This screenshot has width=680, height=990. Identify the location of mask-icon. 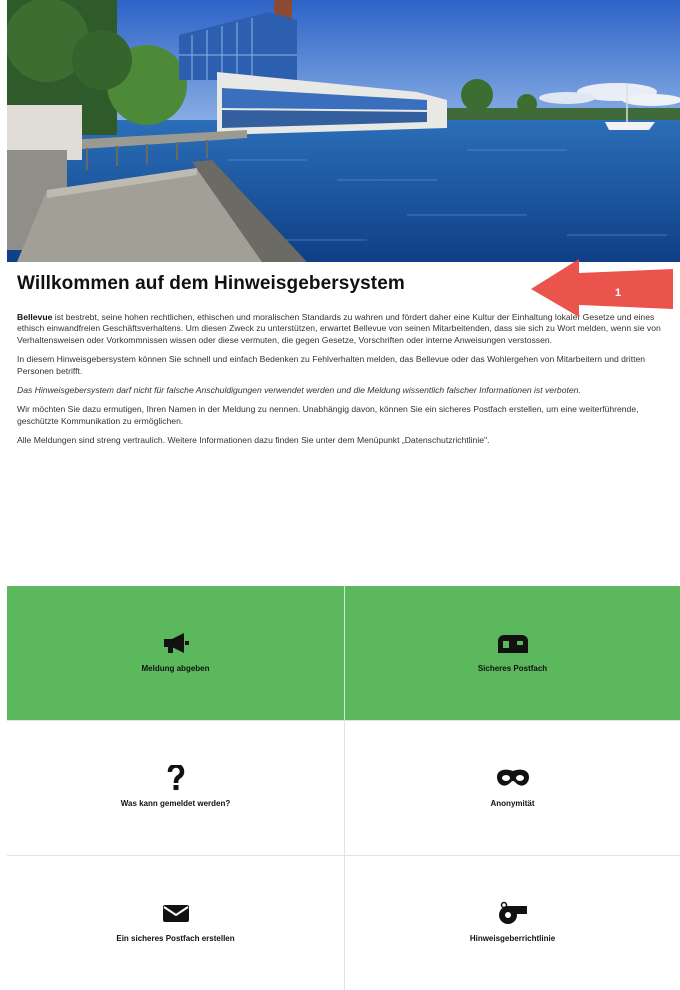
(512, 778).